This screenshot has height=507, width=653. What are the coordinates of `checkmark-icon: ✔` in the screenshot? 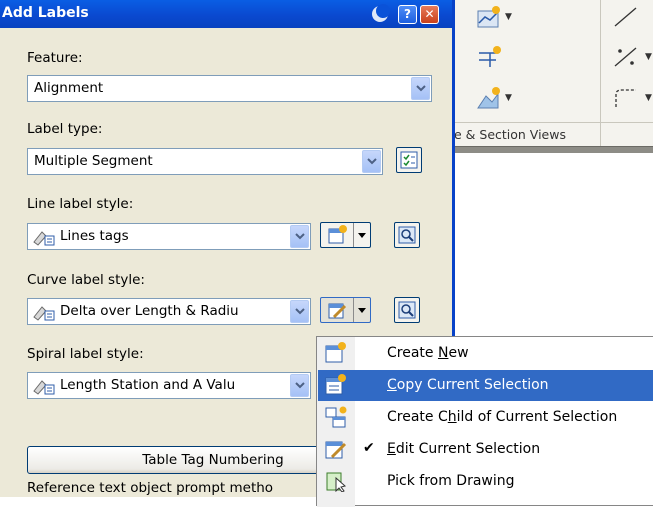 It's located at (369, 448).